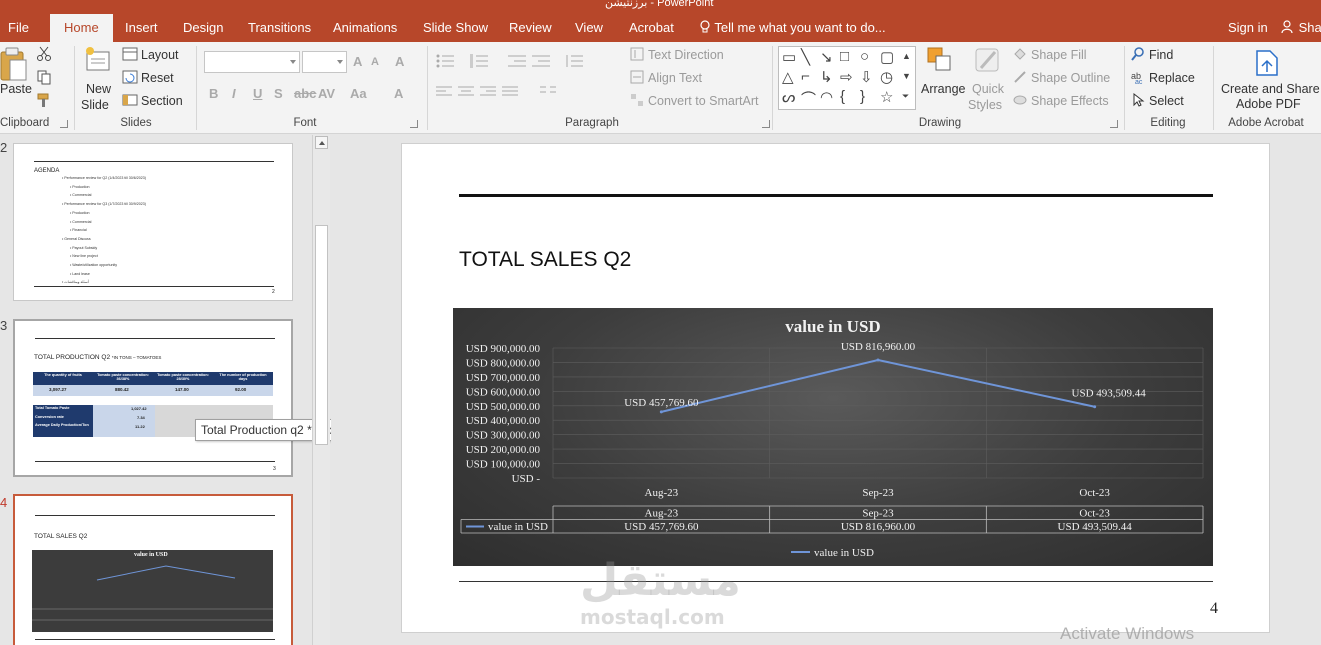  I want to click on right-brace-shape-icon: }, so click(862, 96).